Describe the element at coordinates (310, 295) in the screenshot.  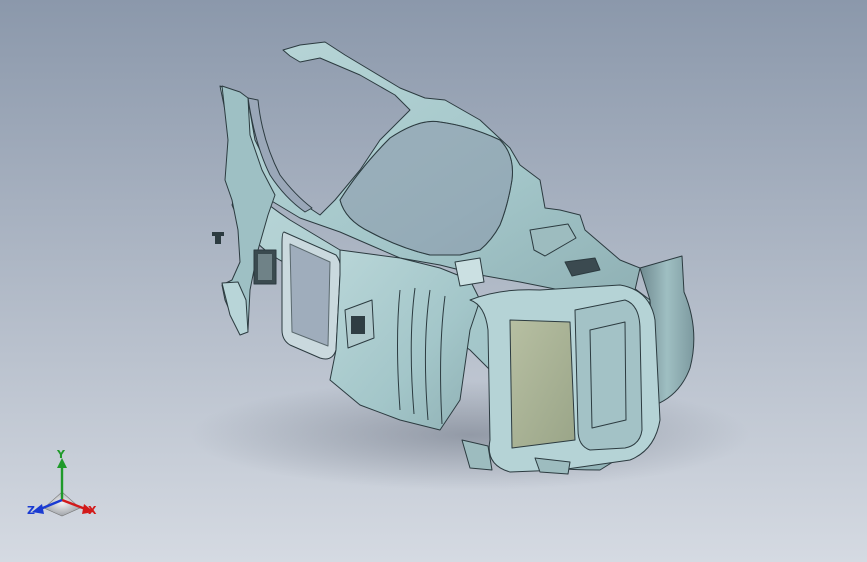
I see `sunroof-opening` at that location.